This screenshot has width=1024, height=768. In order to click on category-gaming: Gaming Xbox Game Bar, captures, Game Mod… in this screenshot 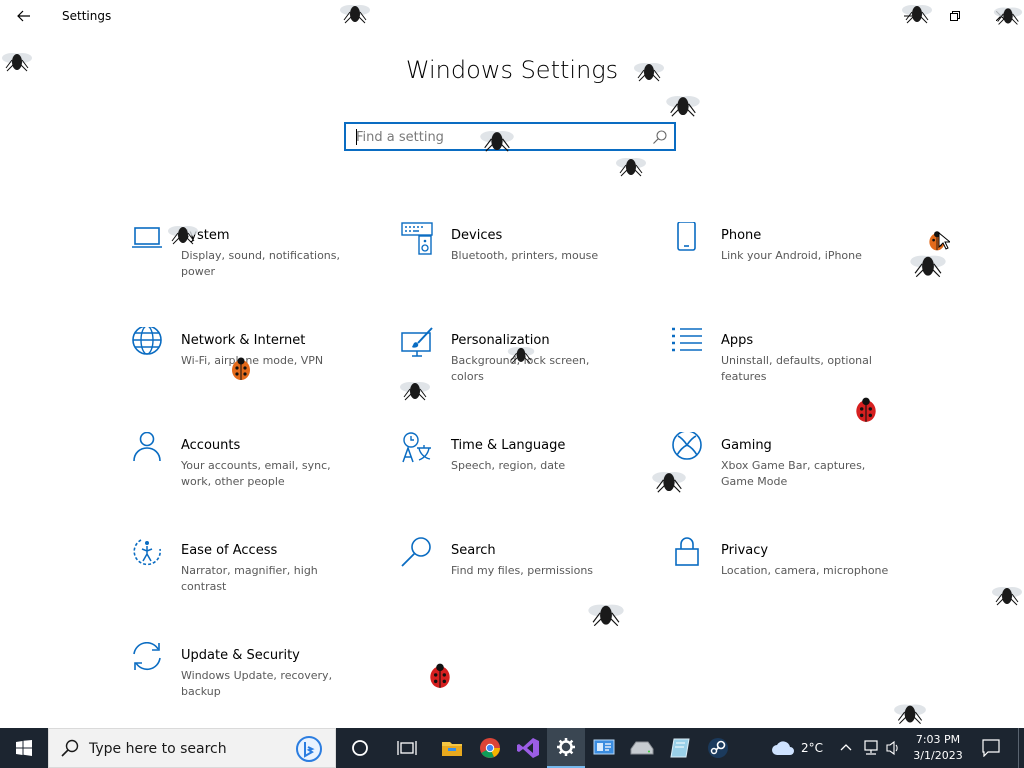, I will do `click(791, 472)`.